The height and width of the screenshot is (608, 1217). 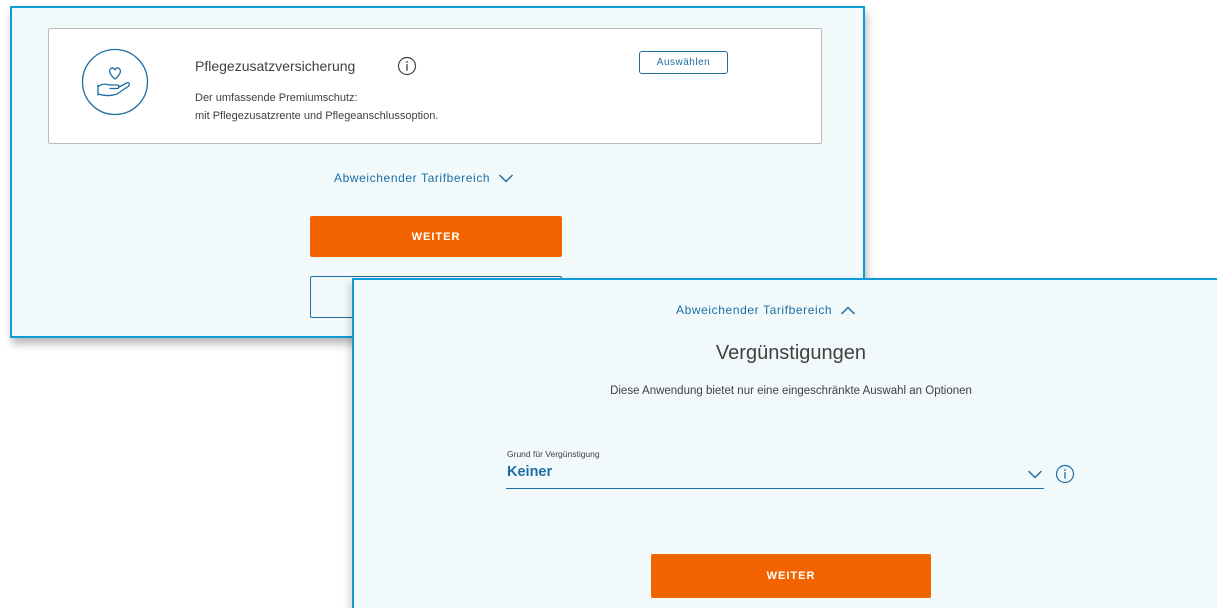 What do you see at coordinates (275, 66) in the screenshot?
I see `product-title: Pflegezusatzversicherung` at bounding box center [275, 66].